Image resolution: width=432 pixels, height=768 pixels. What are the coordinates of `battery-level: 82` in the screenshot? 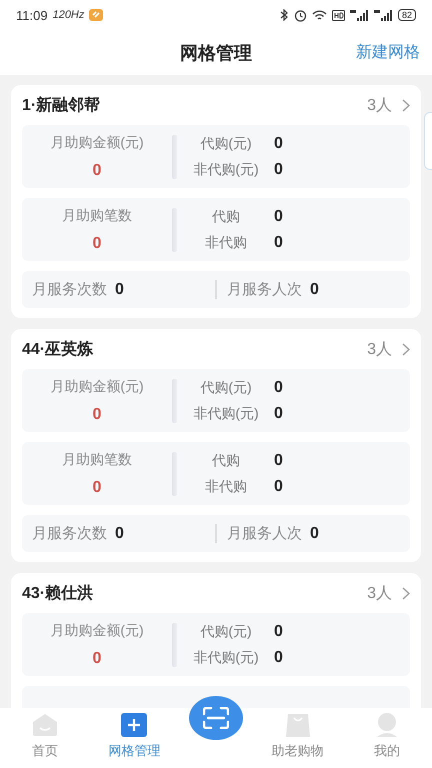 It's located at (407, 15).